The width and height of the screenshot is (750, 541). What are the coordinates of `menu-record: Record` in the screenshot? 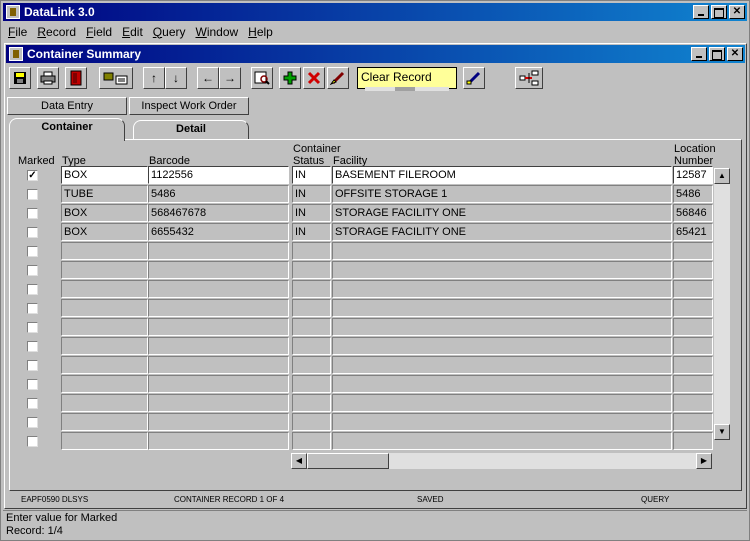 It's located at (56, 32).